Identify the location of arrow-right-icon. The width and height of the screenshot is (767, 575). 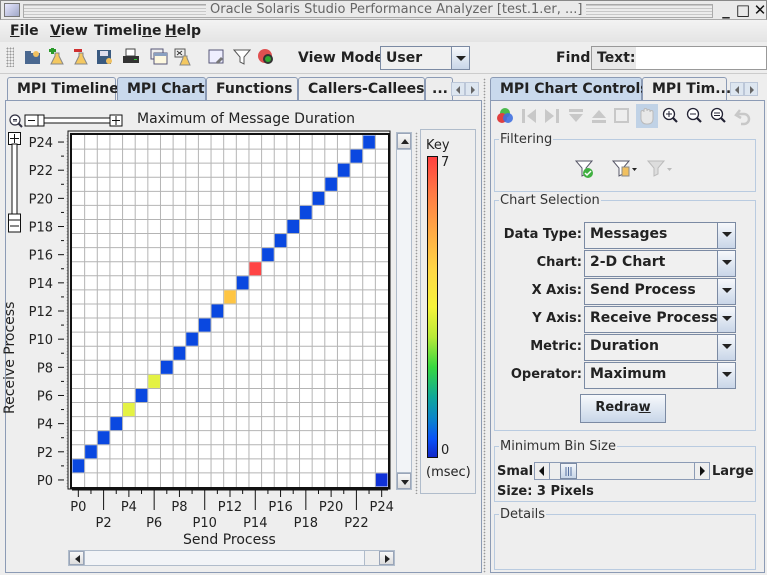
(702, 471).